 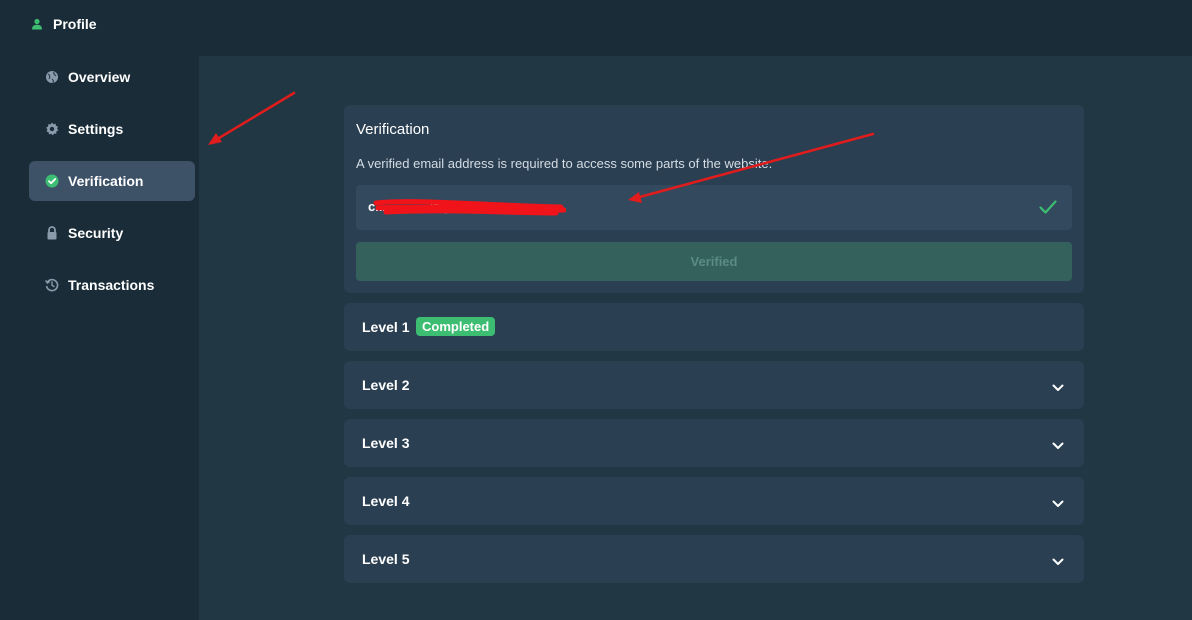 I want to click on level-3-row: Level 3, so click(x=714, y=443).